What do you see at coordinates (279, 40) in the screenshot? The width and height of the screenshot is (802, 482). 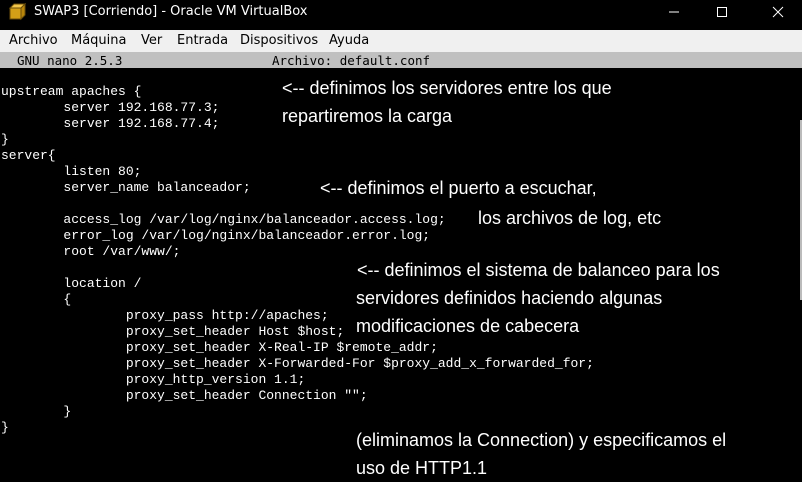 I see `menu-dispositivos: Dispositivos` at bounding box center [279, 40].